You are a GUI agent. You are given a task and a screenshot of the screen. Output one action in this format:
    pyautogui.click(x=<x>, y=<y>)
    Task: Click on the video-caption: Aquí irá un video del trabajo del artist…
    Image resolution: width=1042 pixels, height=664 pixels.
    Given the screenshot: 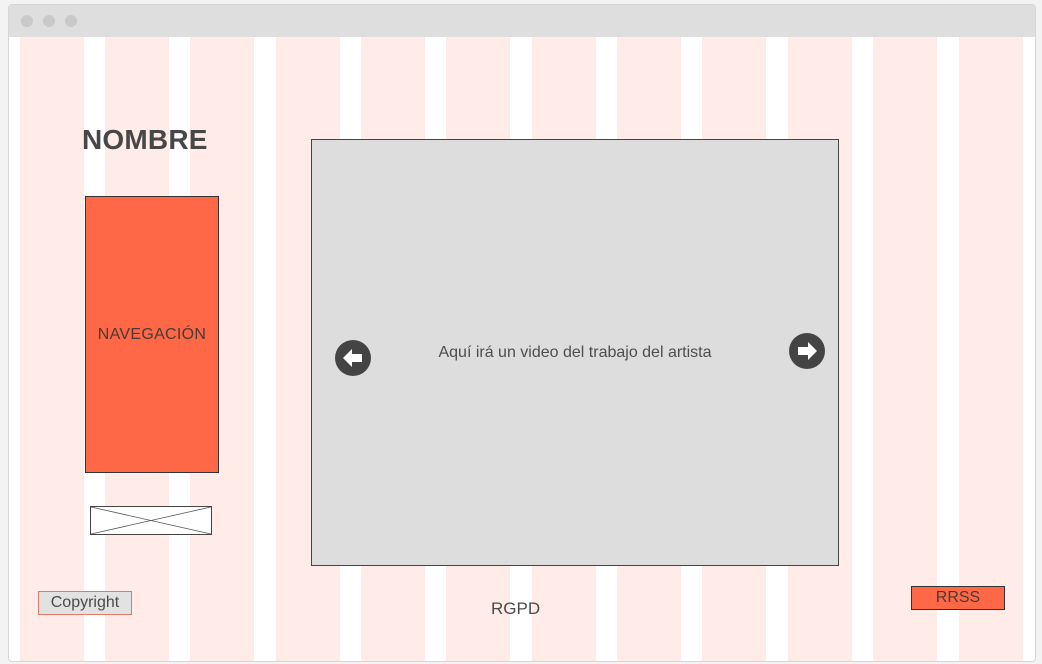 What is the action you would take?
    pyautogui.click(x=575, y=352)
    